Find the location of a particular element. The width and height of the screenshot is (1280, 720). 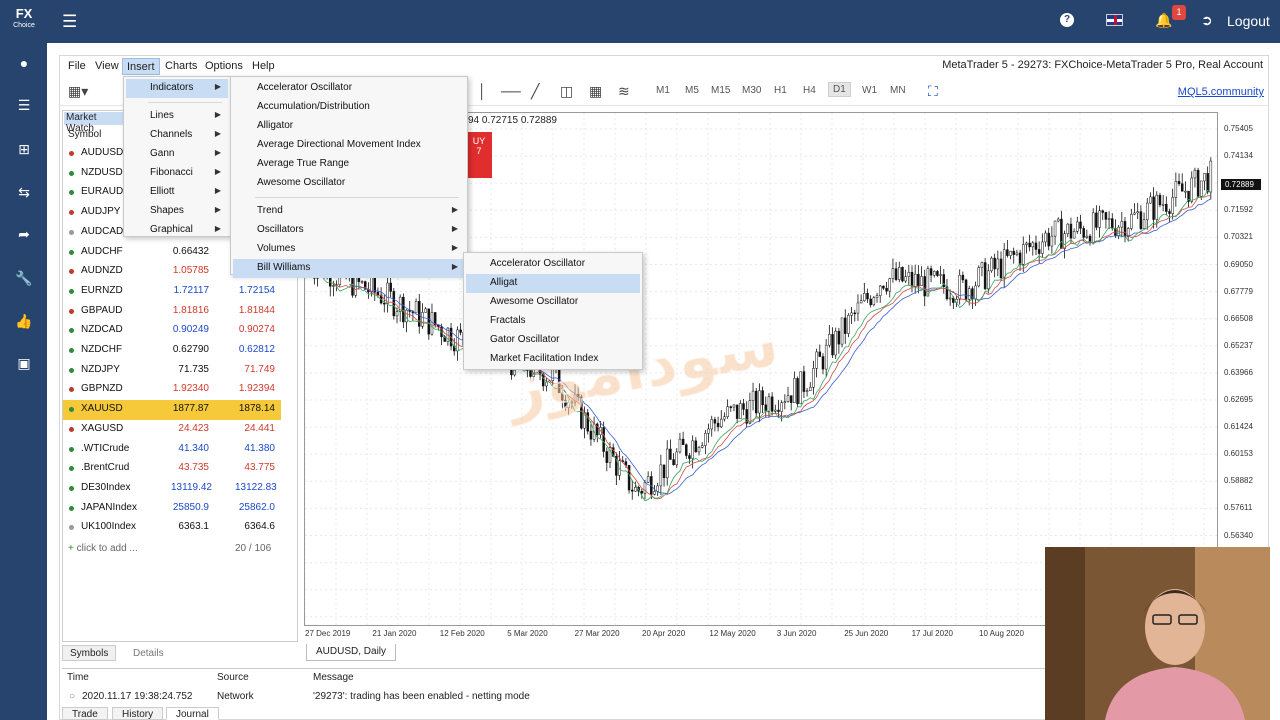

hamburger-menu-icon: ☰ is located at coordinates (69, 22).